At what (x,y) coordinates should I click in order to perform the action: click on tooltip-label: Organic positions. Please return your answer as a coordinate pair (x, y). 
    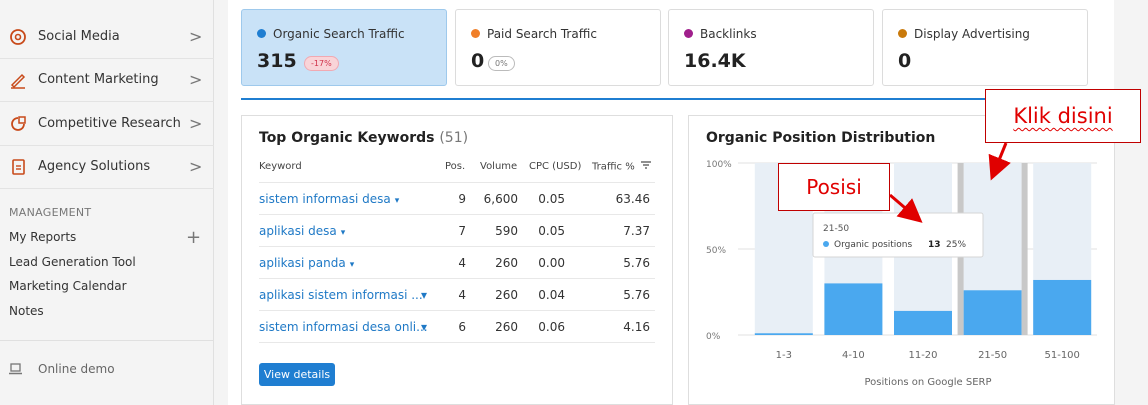
    Looking at the image, I should click on (873, 245).